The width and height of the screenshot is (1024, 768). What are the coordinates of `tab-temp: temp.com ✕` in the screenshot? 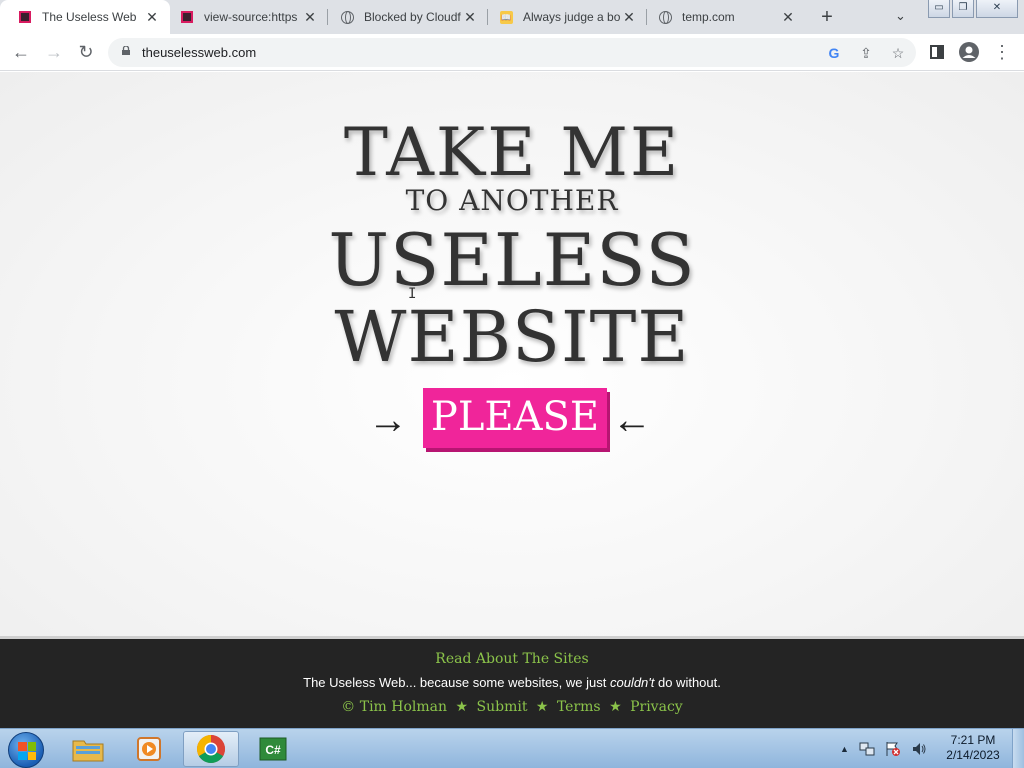 It's located at (723, 17).